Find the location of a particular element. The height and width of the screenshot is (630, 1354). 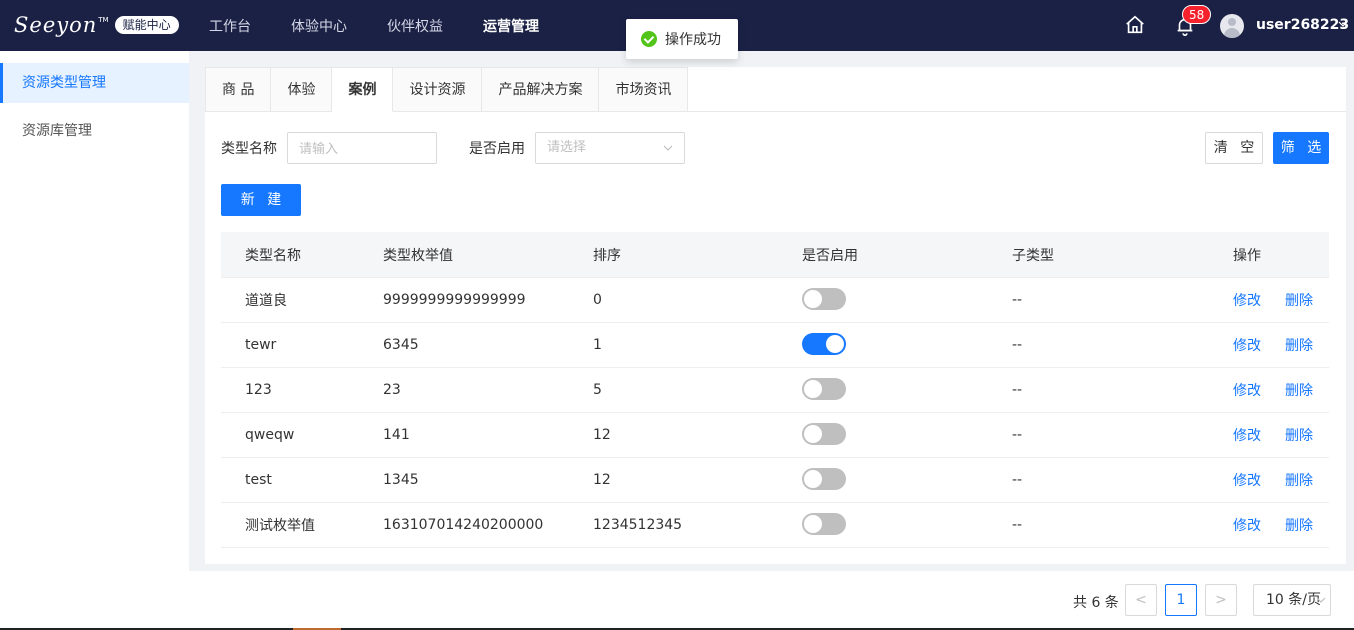

cell-type-name: test is located at coordinates (258, 480).